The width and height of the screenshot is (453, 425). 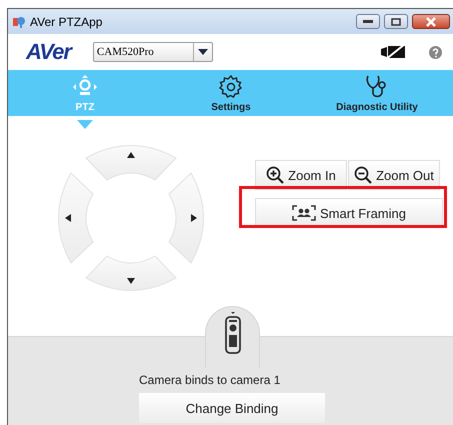 What do you see at coordinates (377, 93) in the screenshot?
I see `tab: Diagnostic Utility` at bounding box center [377, 93].